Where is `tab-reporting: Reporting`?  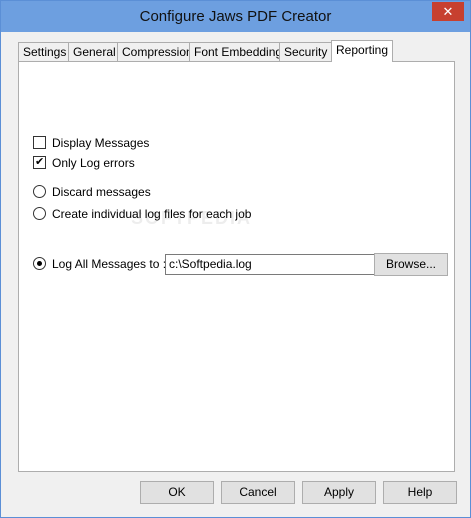
tab-reporting: Reporting is located at coordinates (362, 51).